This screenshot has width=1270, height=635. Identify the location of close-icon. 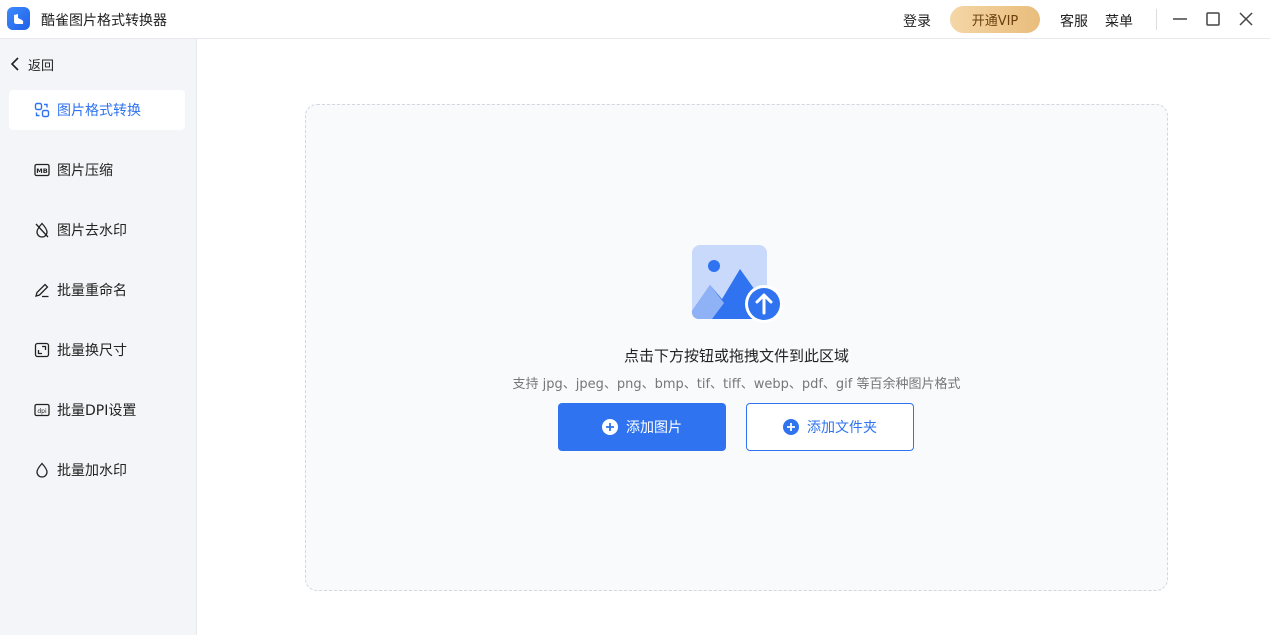
(1246, 19).